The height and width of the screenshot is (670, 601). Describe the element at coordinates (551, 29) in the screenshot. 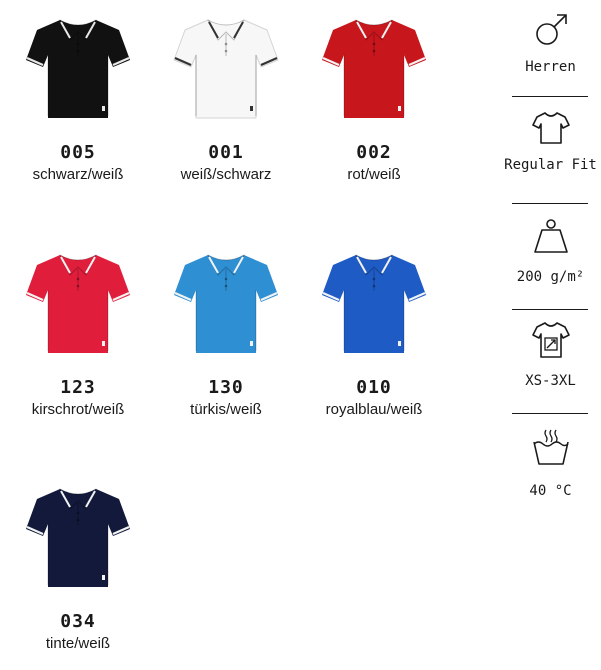

I see `male-icon` at that location.